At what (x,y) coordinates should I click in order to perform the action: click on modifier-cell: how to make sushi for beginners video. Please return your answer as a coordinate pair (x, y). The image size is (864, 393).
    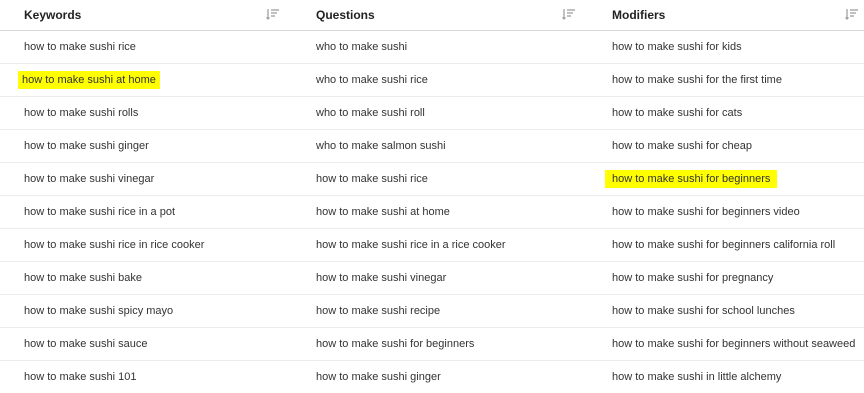
    Looking at the image, I should click on (706, 212).